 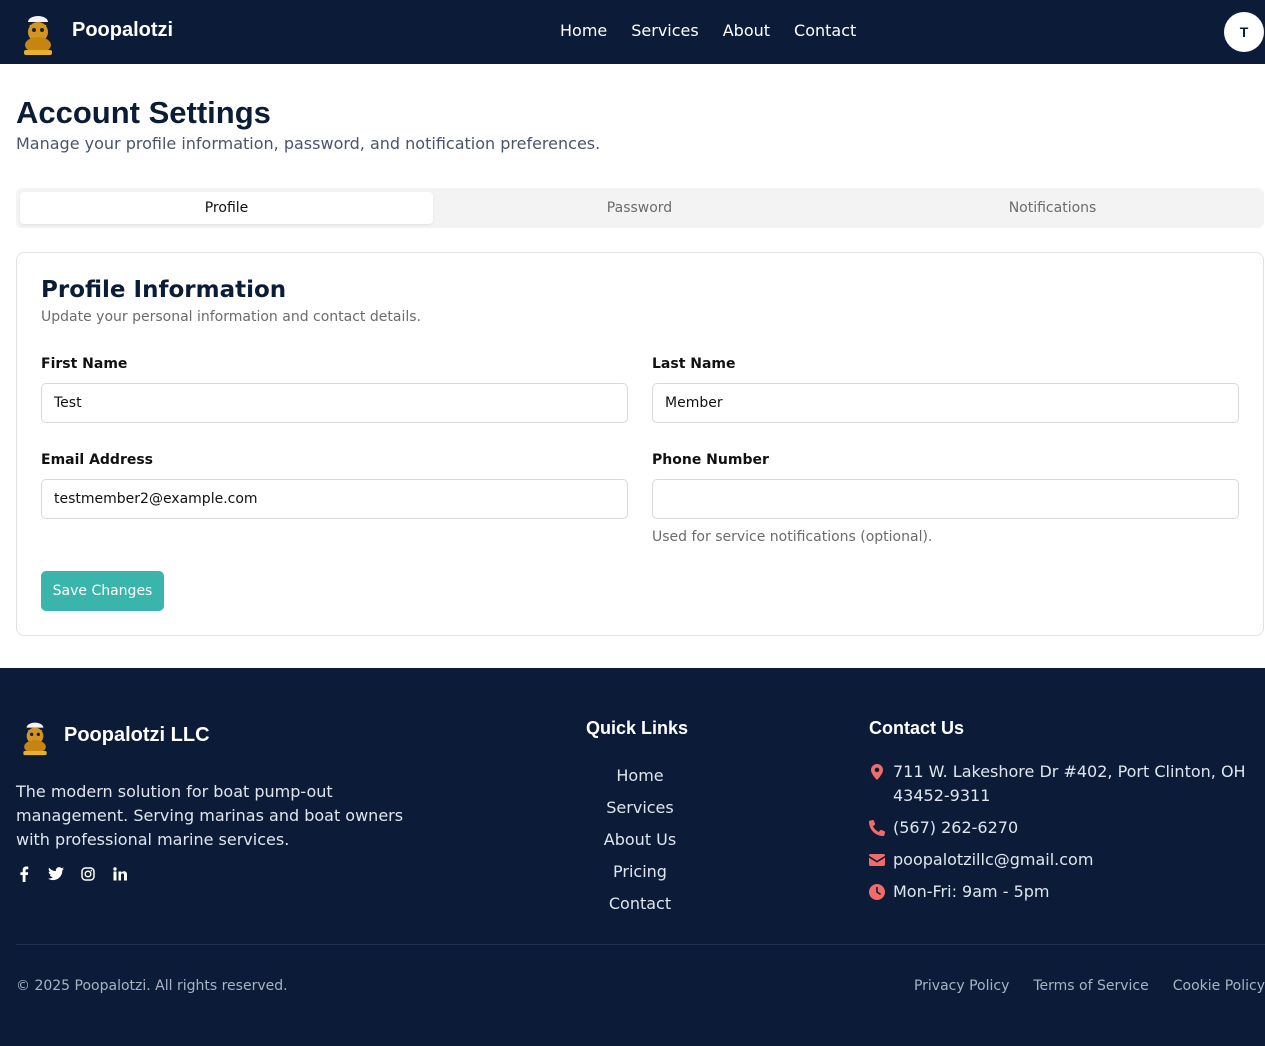 I want to click on last-name-label: Last Name, so click(x=694, y=364).